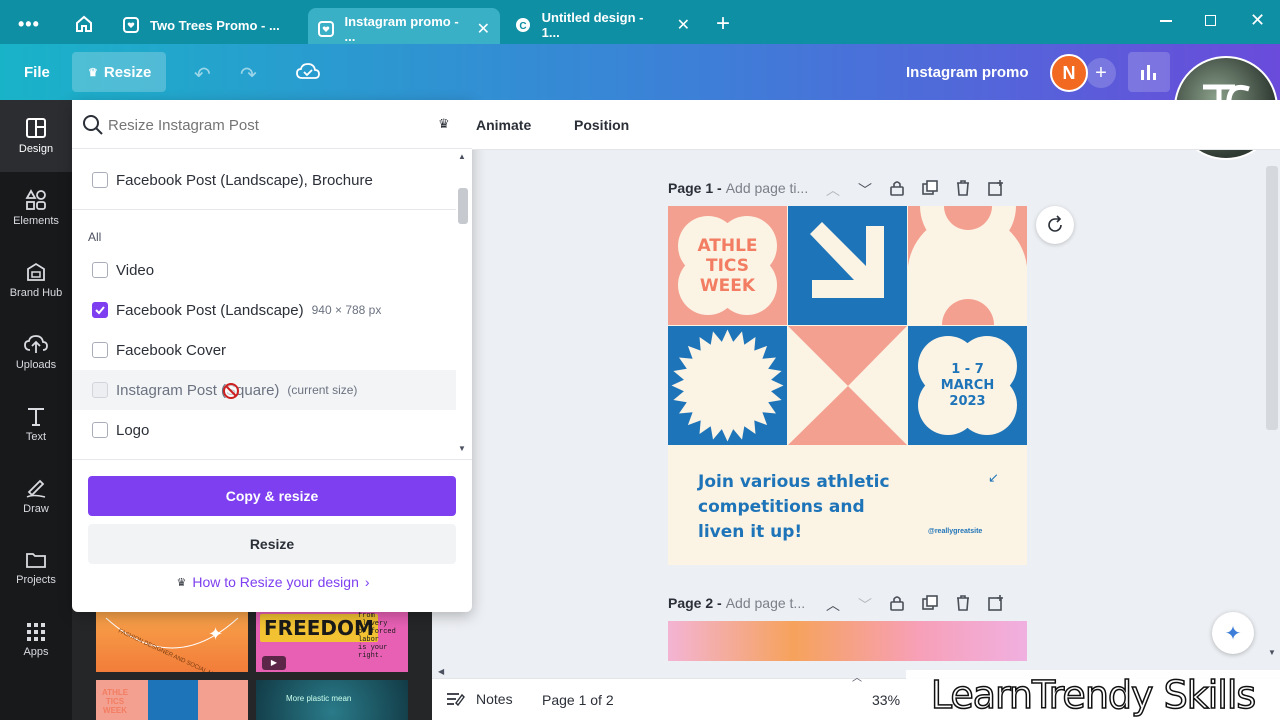  What do you see at coordinates (332, 700) in the screenshot?
I see `template-thumb-plastic: More plastic mean` at bounding box center [332, 700].